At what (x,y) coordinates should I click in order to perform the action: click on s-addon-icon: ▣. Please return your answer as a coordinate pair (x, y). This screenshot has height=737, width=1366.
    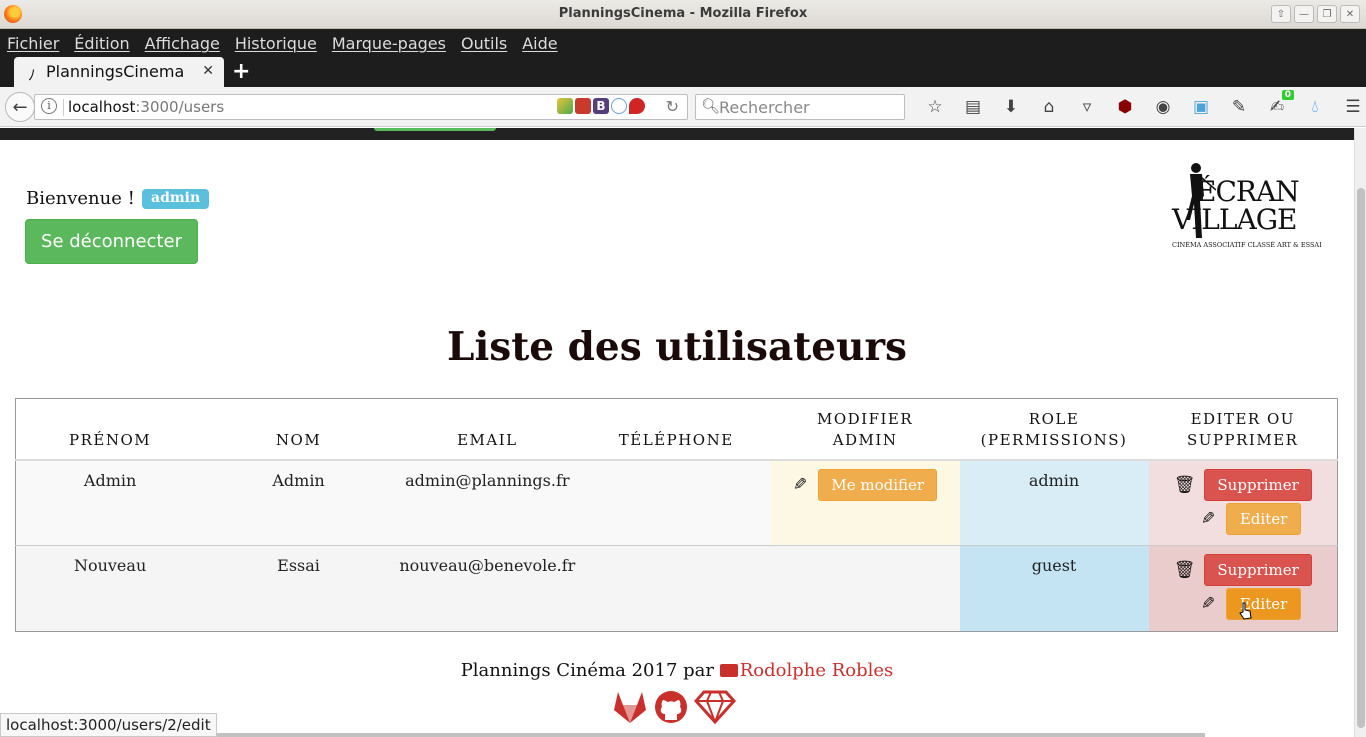
    Looking at the image, I should click on (1201, 107).